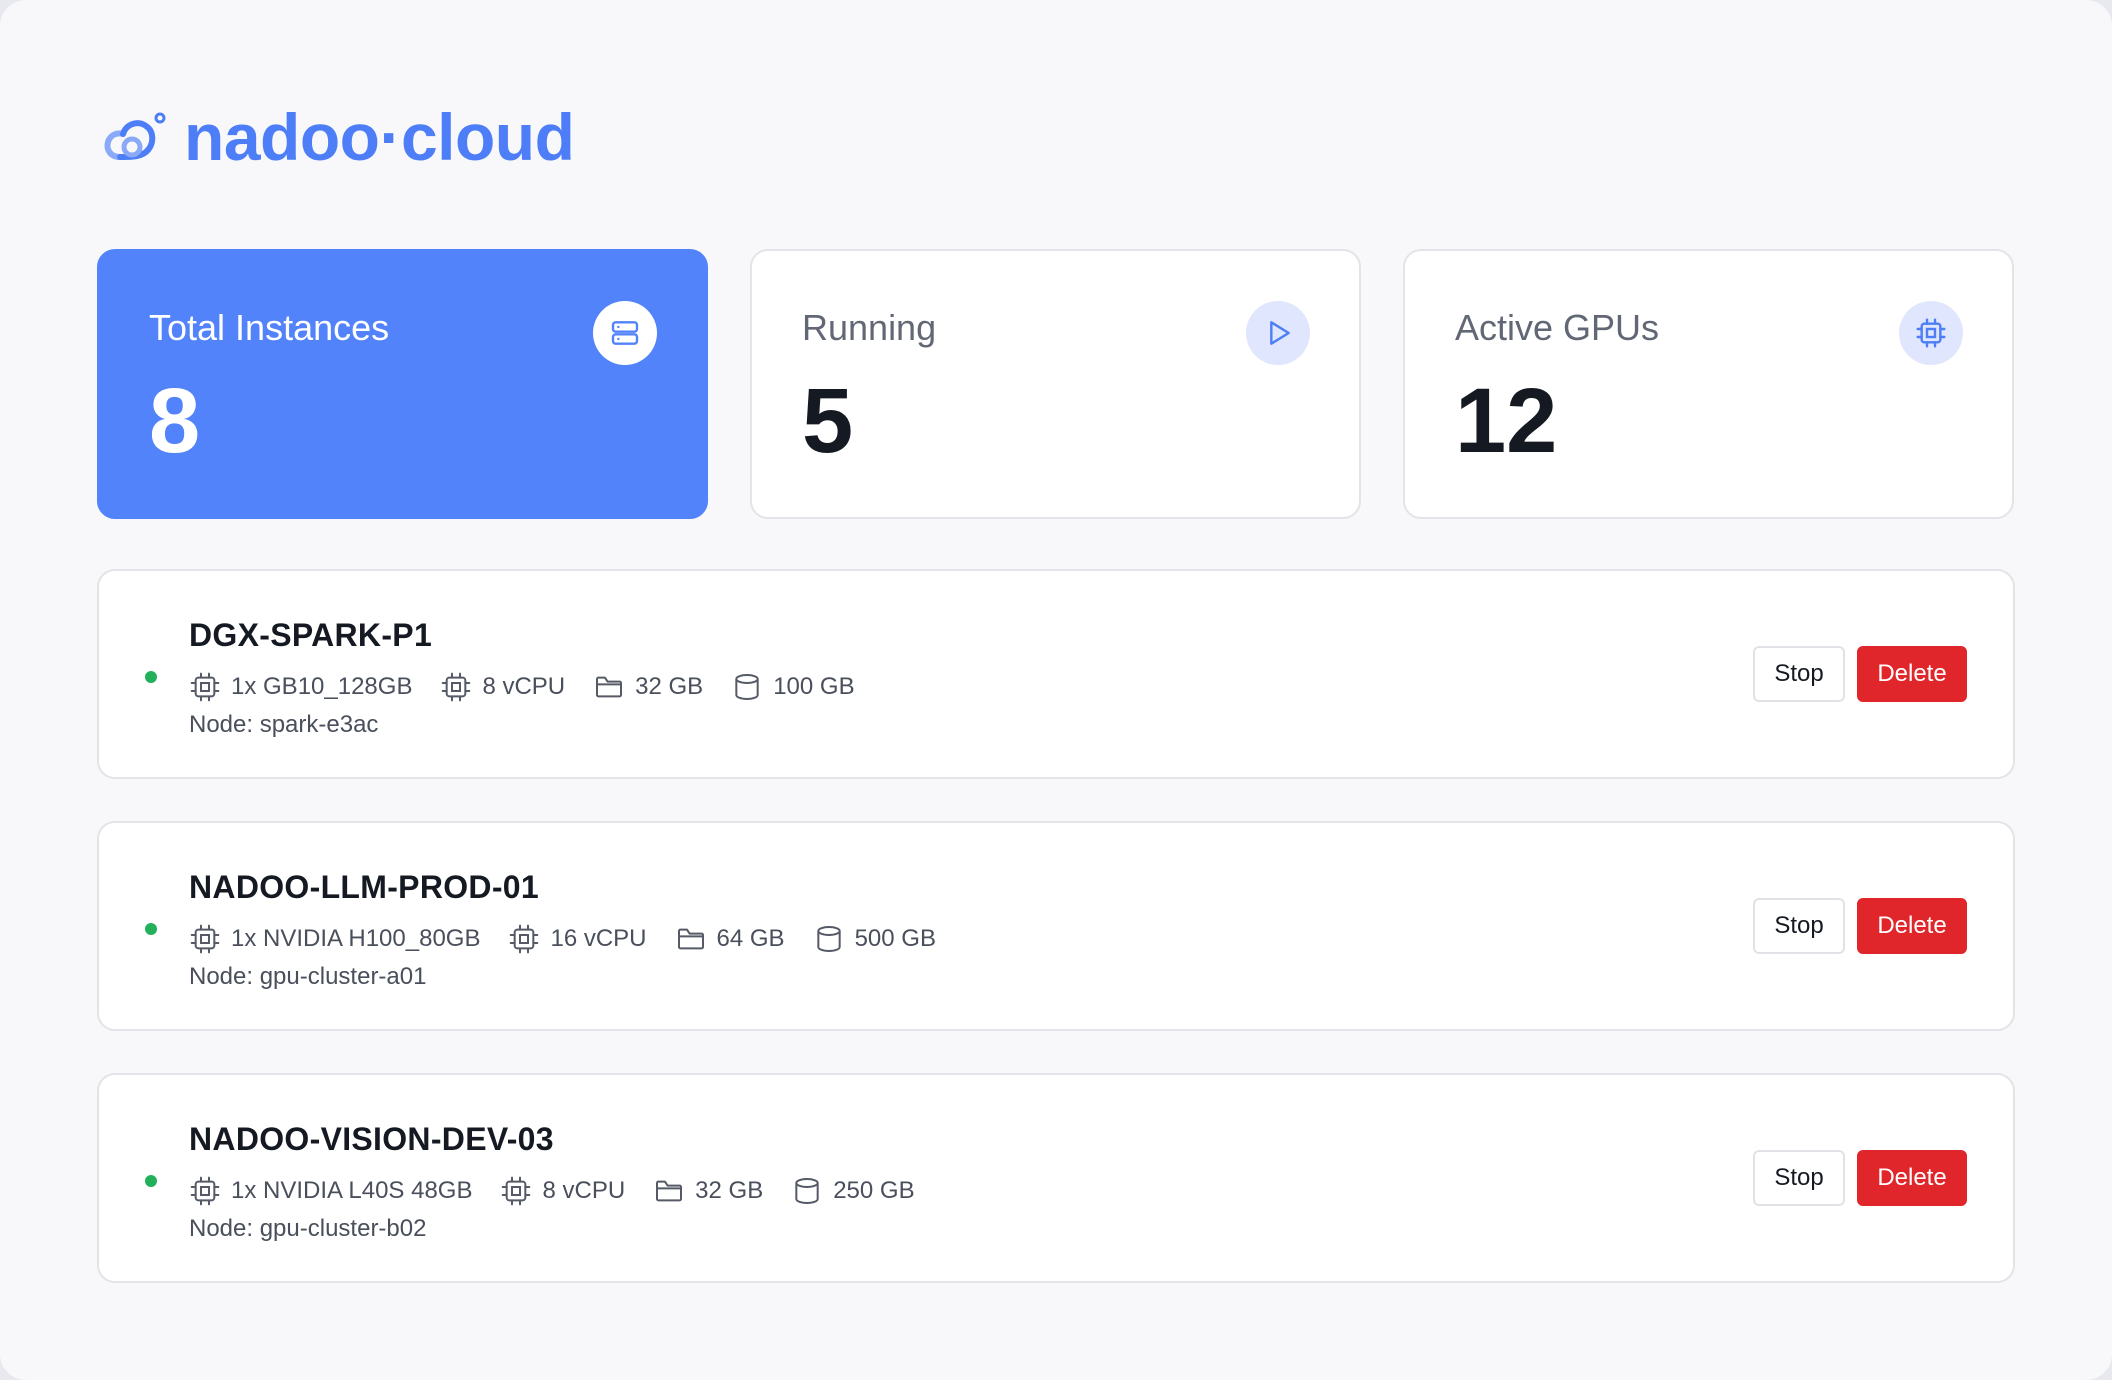 The width and height of the screenshot is (2112, 1380). I want to click on brand-name: nadoo·cloud, so click(379, 137).